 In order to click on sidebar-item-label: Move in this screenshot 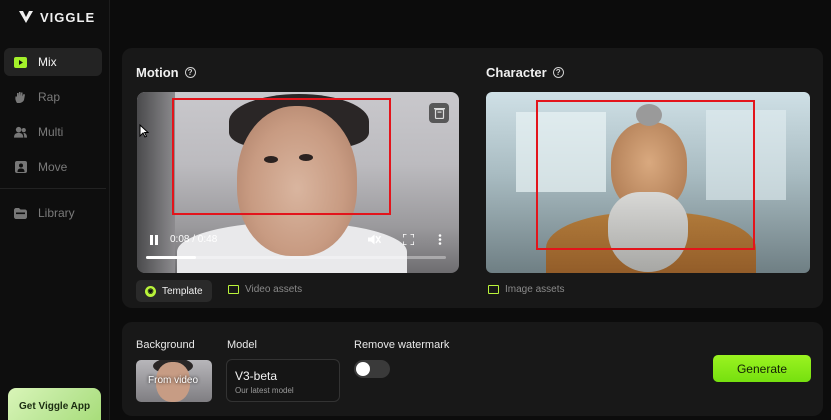, I will do `click(53, 167)`.